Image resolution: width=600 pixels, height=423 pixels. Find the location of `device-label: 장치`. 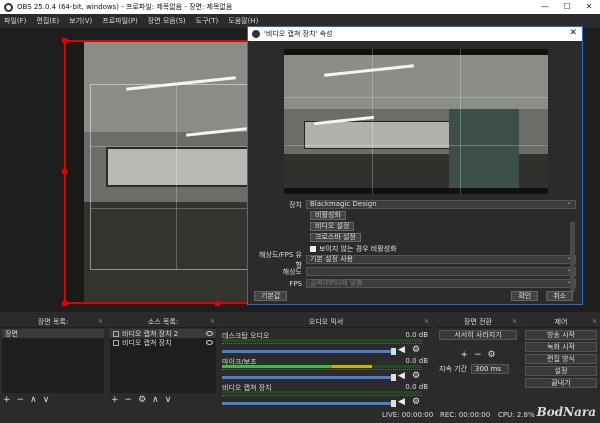

device-label: 장치 is located at coordinates (295, 204).